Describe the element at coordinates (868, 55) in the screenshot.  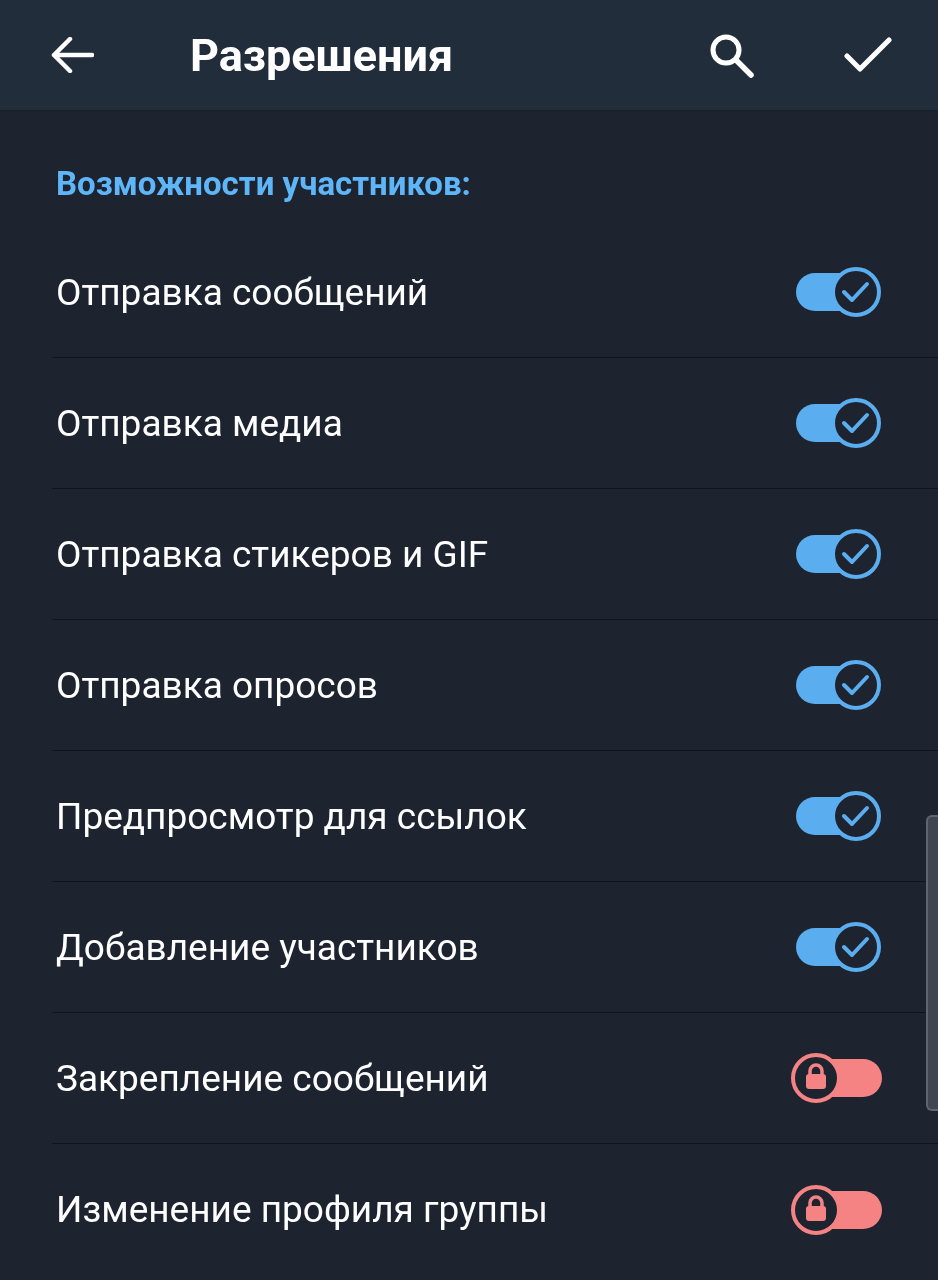
I see `checkmark-icon` at that location.